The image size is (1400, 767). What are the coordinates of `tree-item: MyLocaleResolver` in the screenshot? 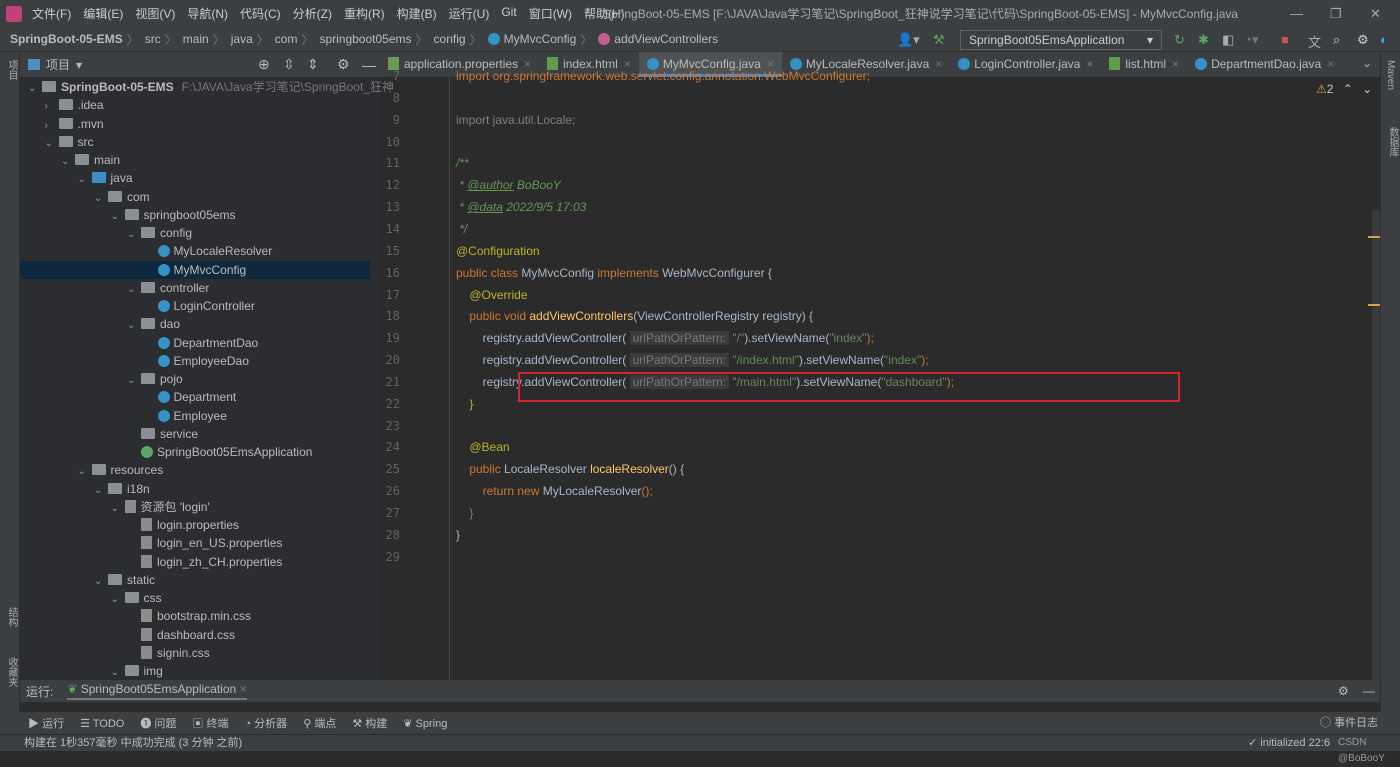 It's located at (195, 251).